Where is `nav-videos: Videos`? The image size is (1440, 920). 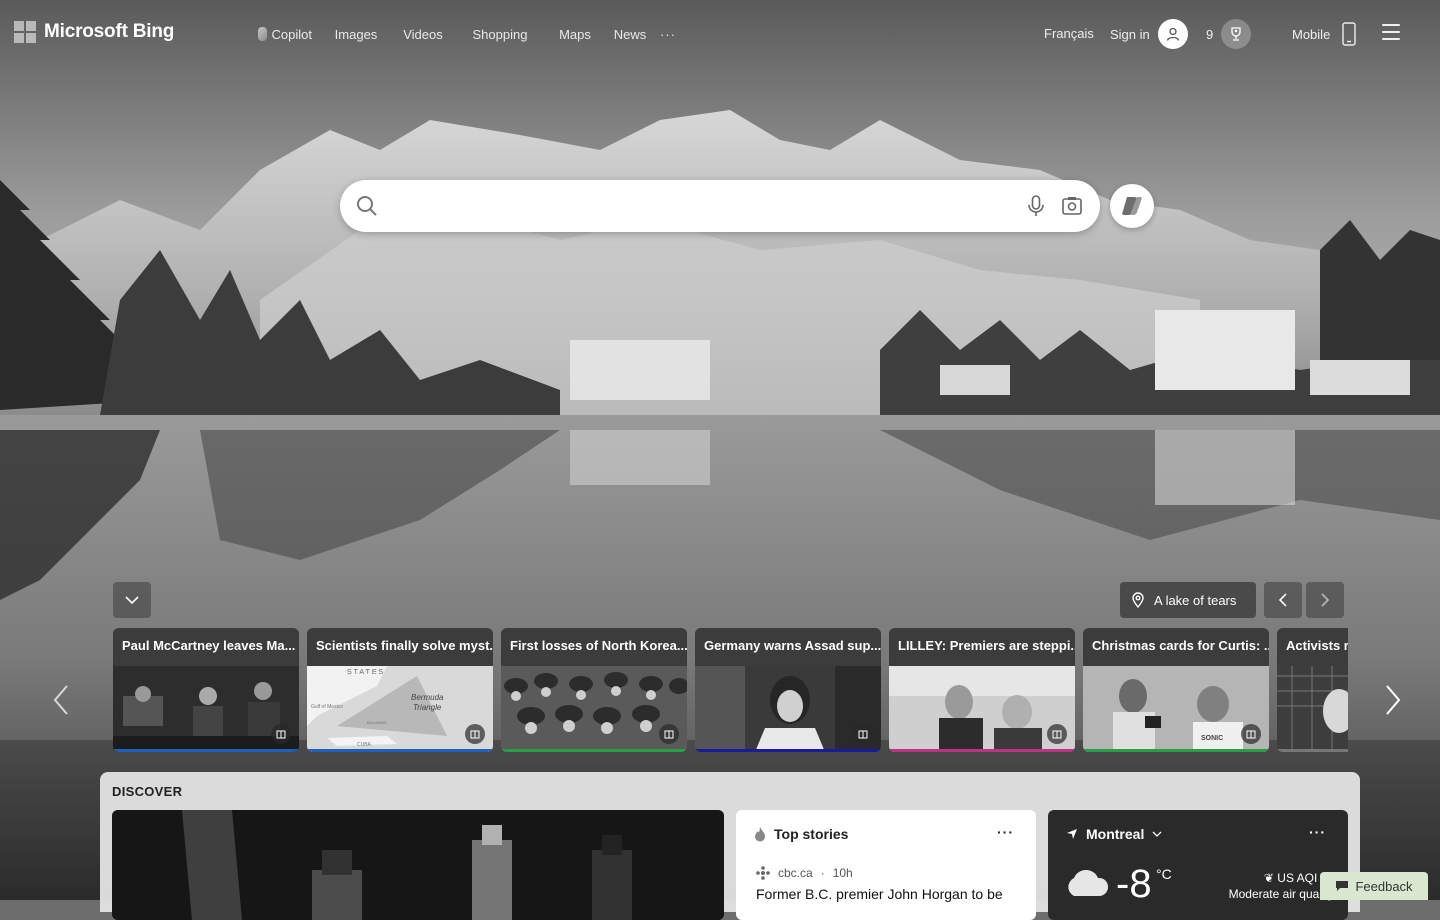
nav-videos: Videos is located at coordinates (423, 34).